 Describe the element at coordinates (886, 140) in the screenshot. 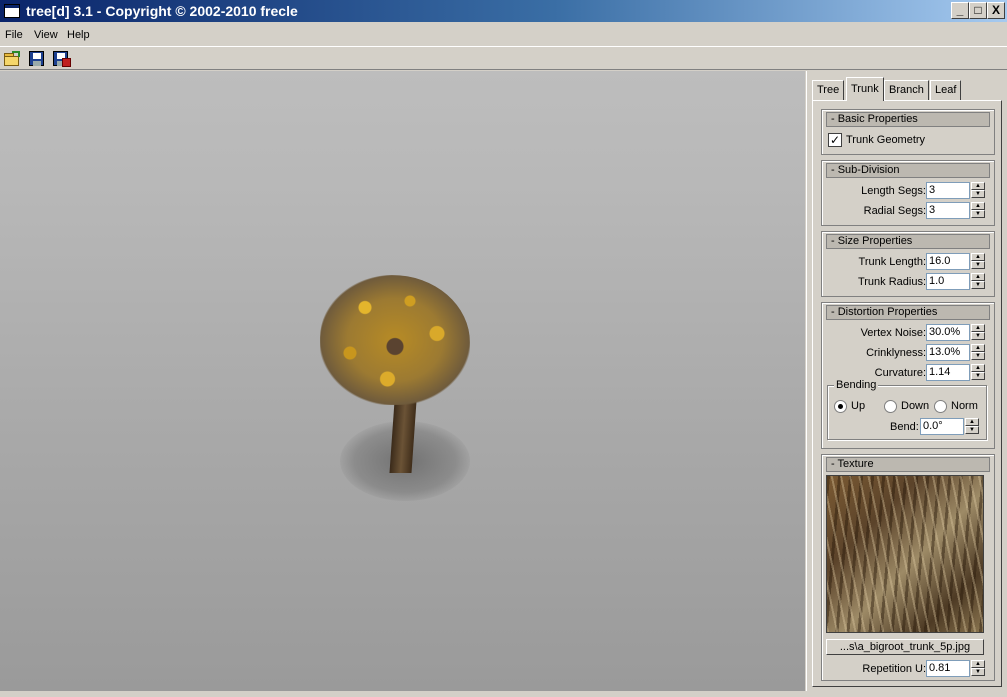

I see `trunk-geometry-label: Trunk Geometry` at that location.